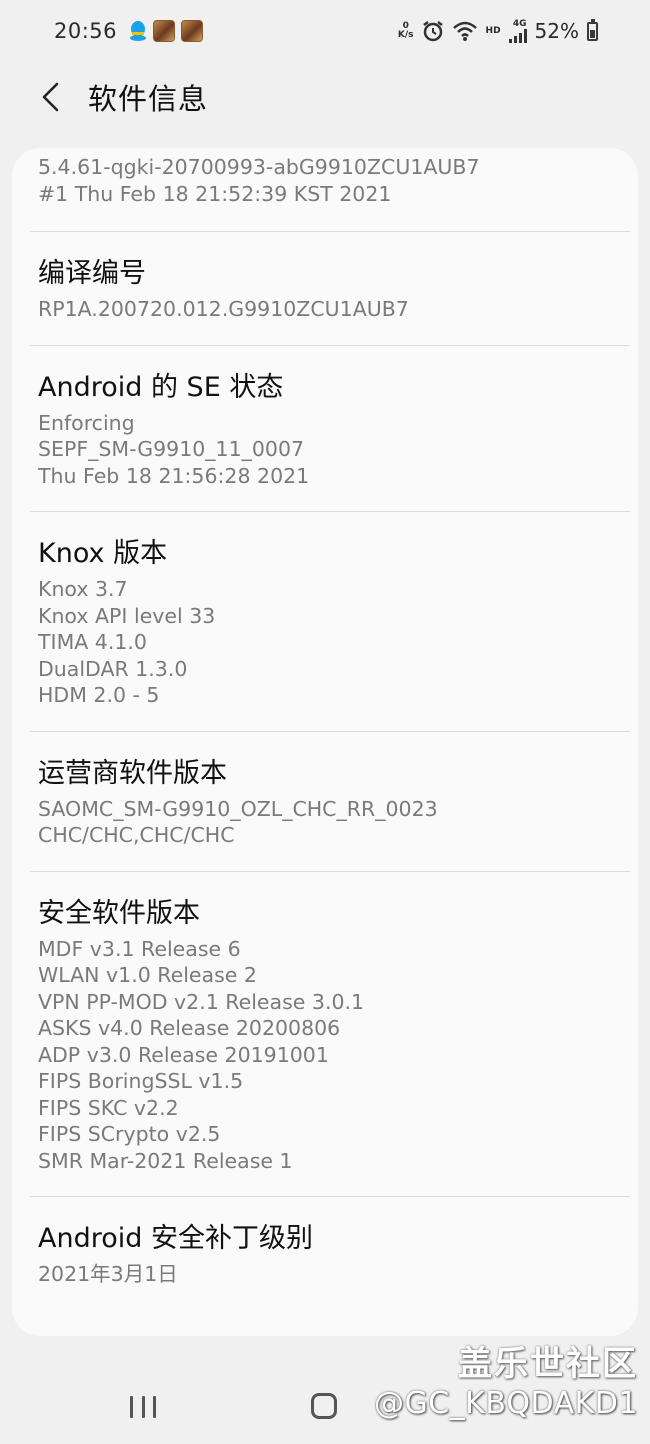 Image resolution: width=650 pixels, height=1444 pixels. I want to click on alarm-icon, so click(432, 31).